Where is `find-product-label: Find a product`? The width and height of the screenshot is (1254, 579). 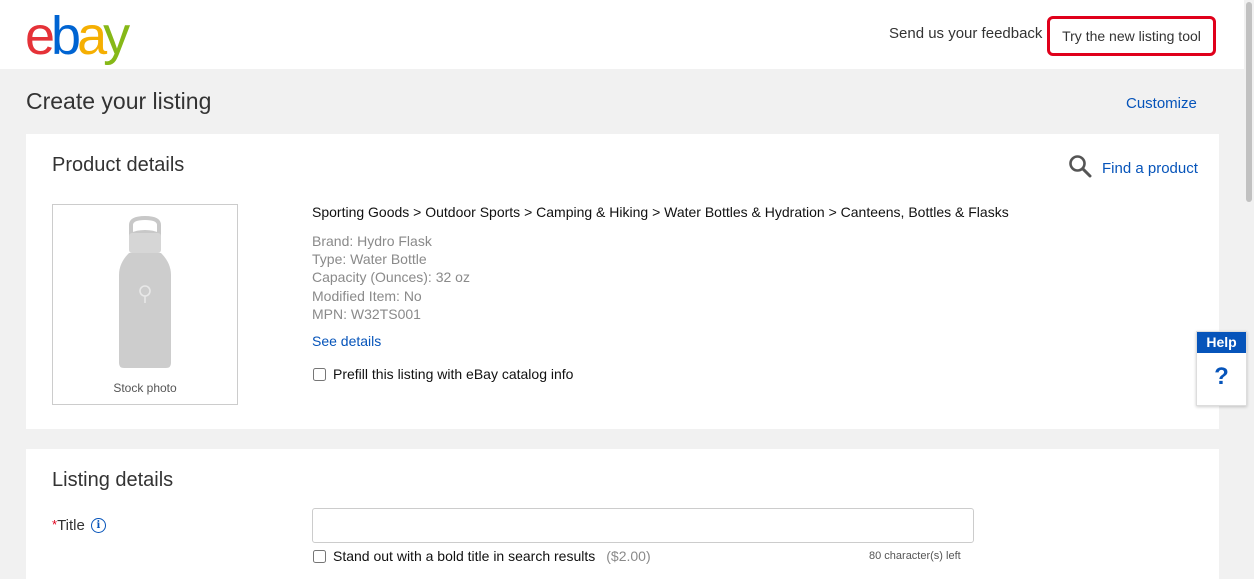
find-product-label: Find a product is located at coordinates (1150, 168).